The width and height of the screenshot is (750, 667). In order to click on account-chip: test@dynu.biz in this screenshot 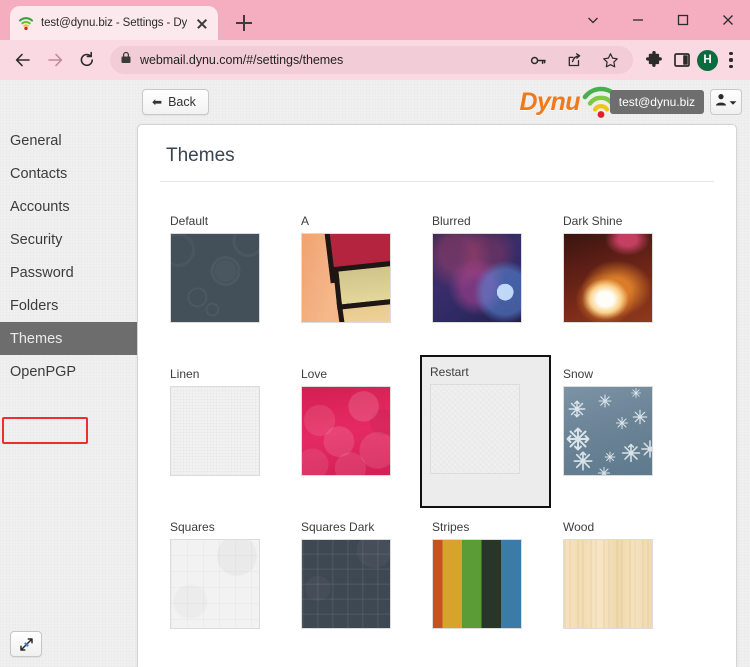, I will do `click(656, 102)`.